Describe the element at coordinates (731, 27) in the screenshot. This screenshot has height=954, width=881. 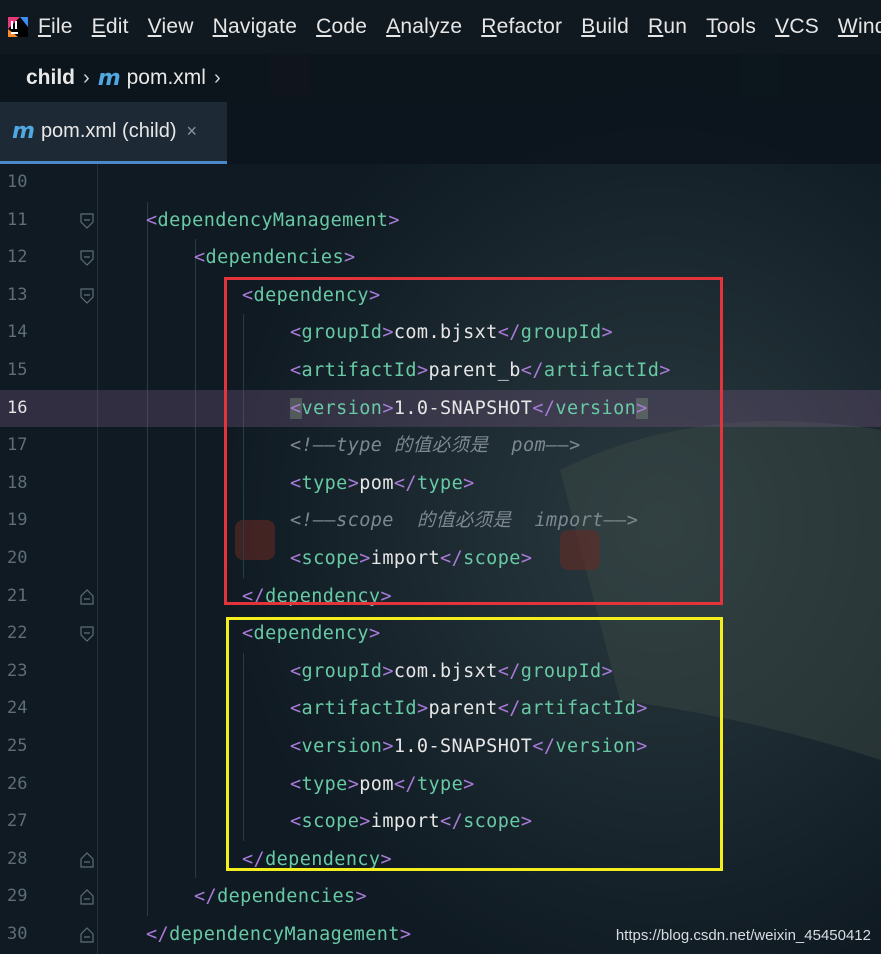
I see `menu-tools: Tools` at that location.